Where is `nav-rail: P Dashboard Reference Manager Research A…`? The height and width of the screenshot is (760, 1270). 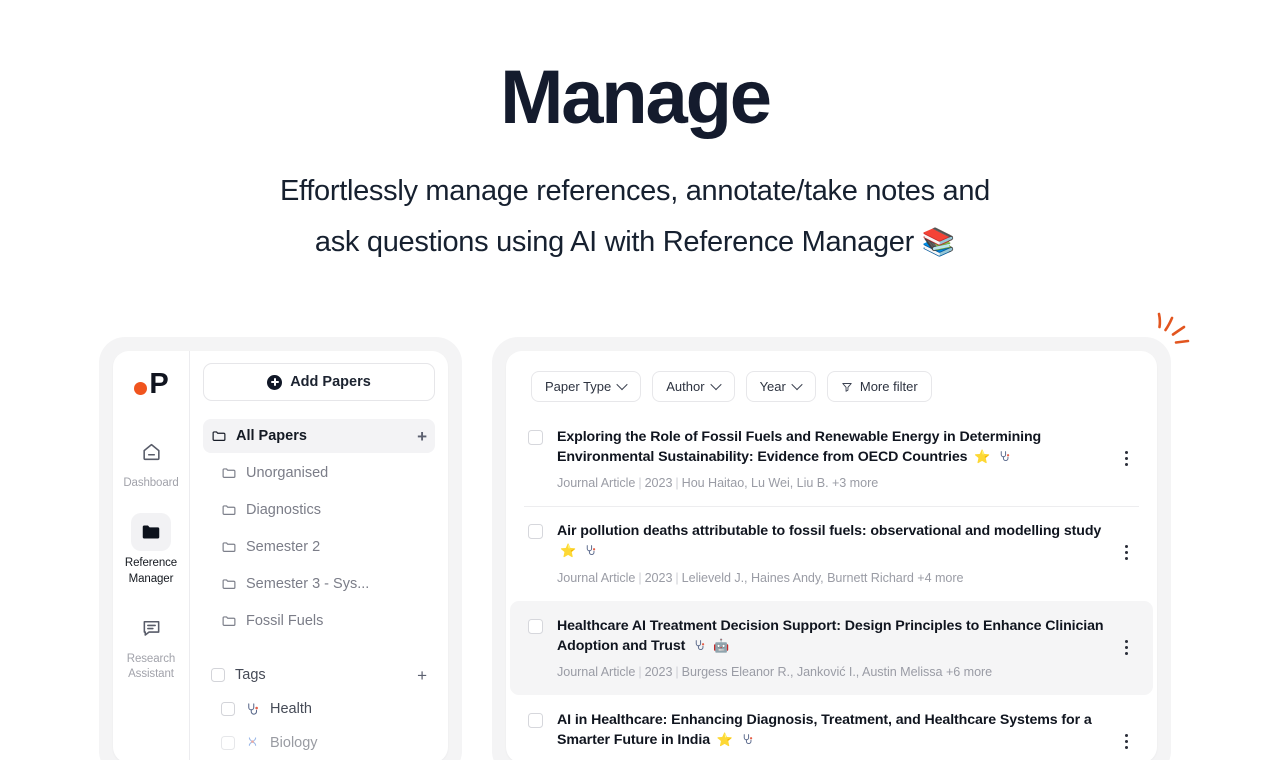
nav-rail: P Dashboard Reference Manager Research A… is located at coordinates (151, 555).